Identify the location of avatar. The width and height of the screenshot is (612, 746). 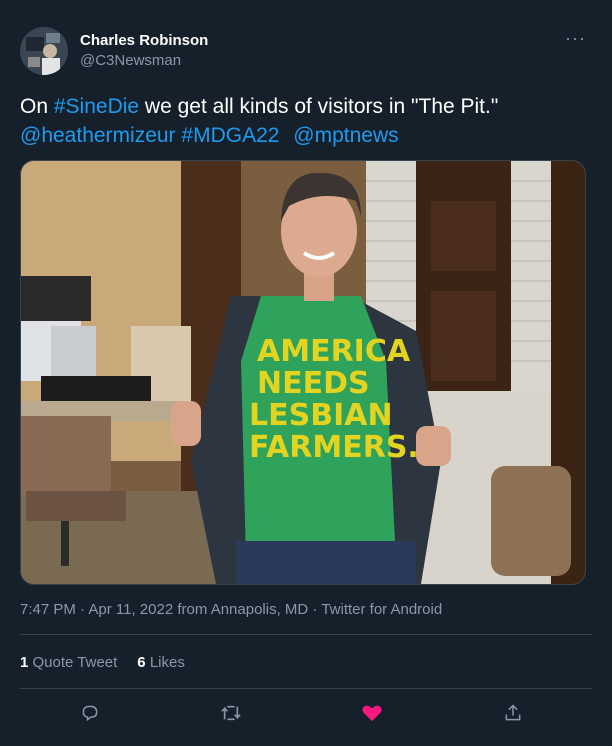
(44, 51).